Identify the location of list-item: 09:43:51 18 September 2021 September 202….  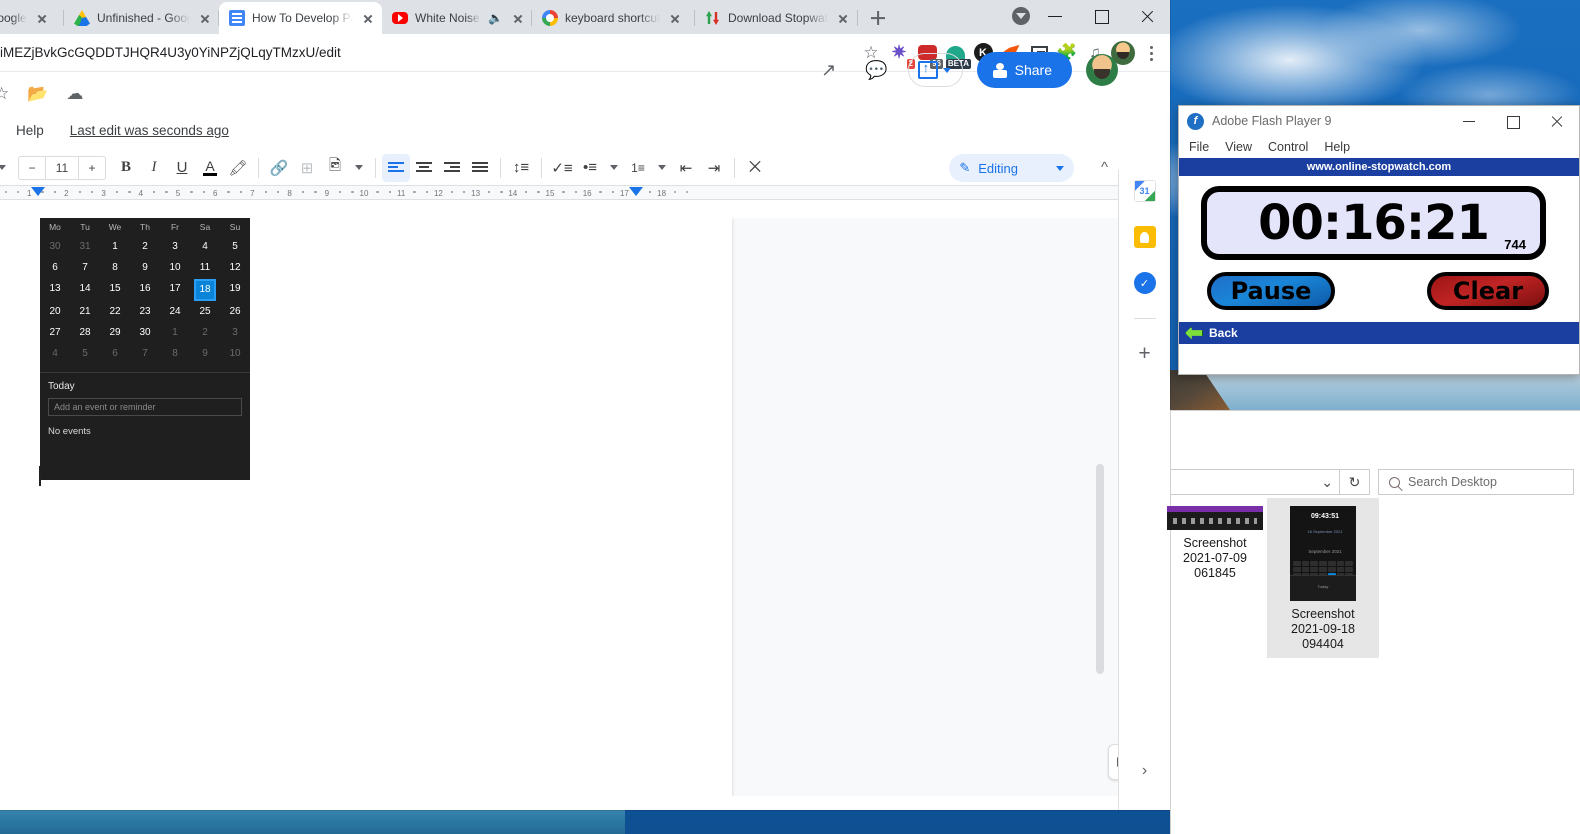
(1323, 578).